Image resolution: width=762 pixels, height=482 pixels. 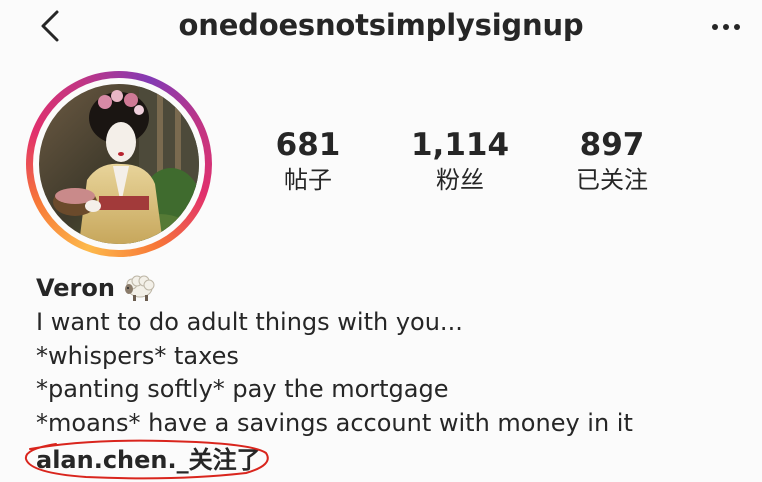 What do you see at coordinates (381, 25) in the screenshot?
I see `profile-username: onedoesnotsimplysignup` at bounding box center [381, 25].